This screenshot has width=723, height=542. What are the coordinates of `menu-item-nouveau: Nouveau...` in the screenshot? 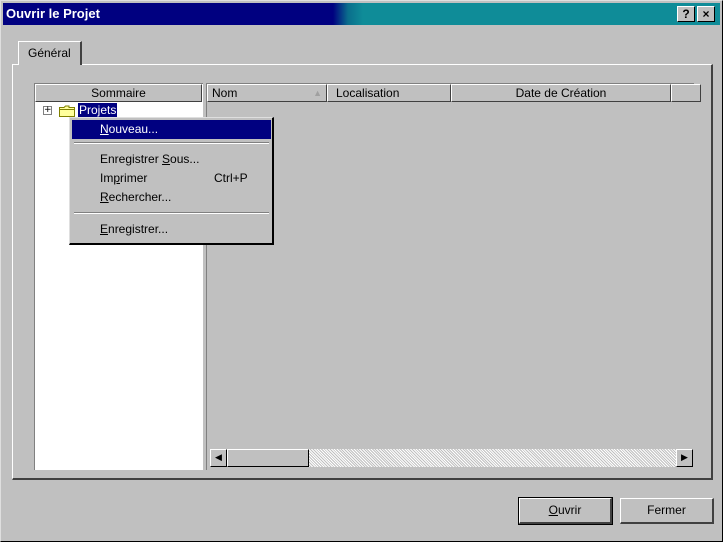 It's located at (171, 129).